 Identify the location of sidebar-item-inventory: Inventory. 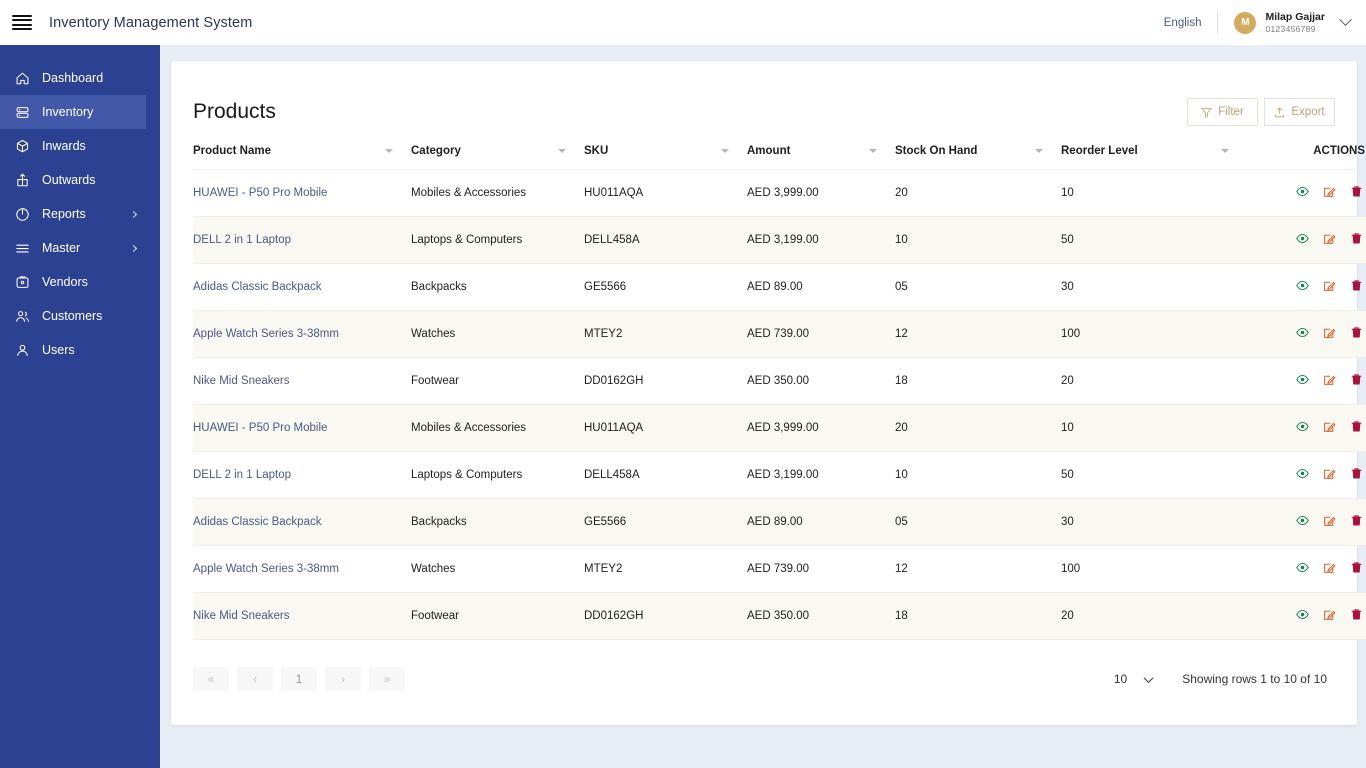
(73, 112).